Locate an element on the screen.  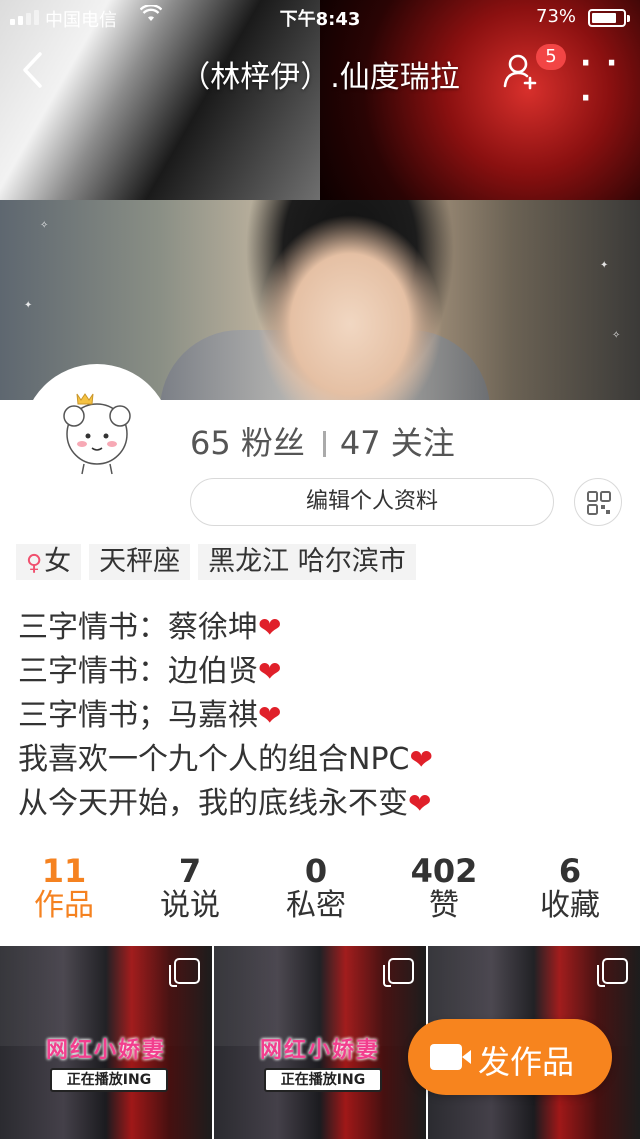
tab-private: 0 私密 is located at coordinates (316, 889).